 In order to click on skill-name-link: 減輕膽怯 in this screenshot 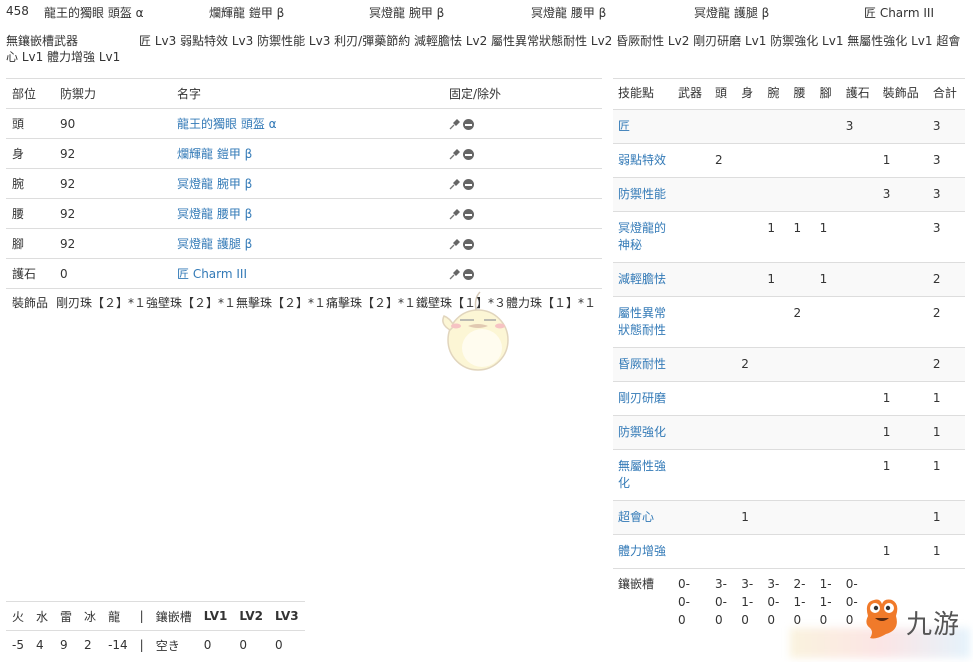, I will do `click(642, 279)`.